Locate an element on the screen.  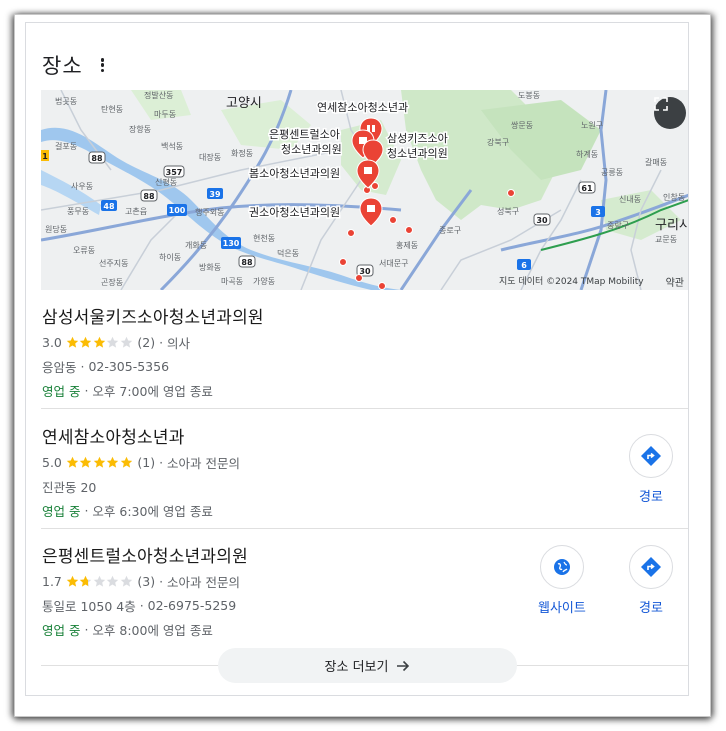
map-label: 방화동 is located at coordinates (210, 267).